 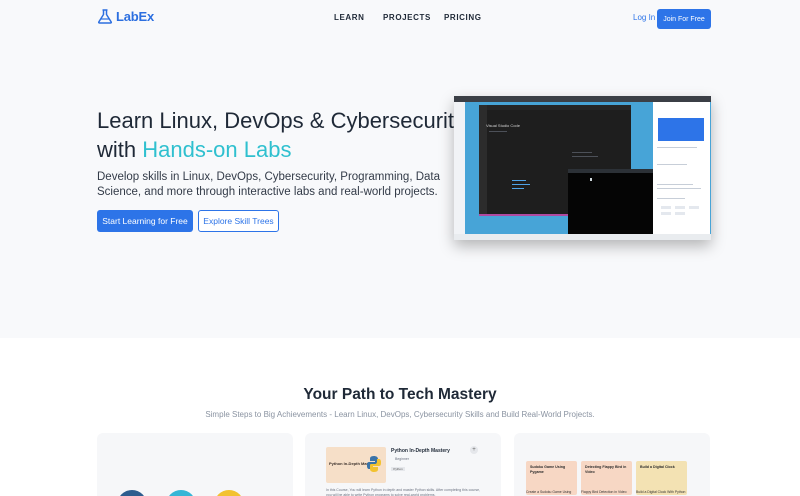 I want to click on desktop-sidebar, so click(x=459, y=168).